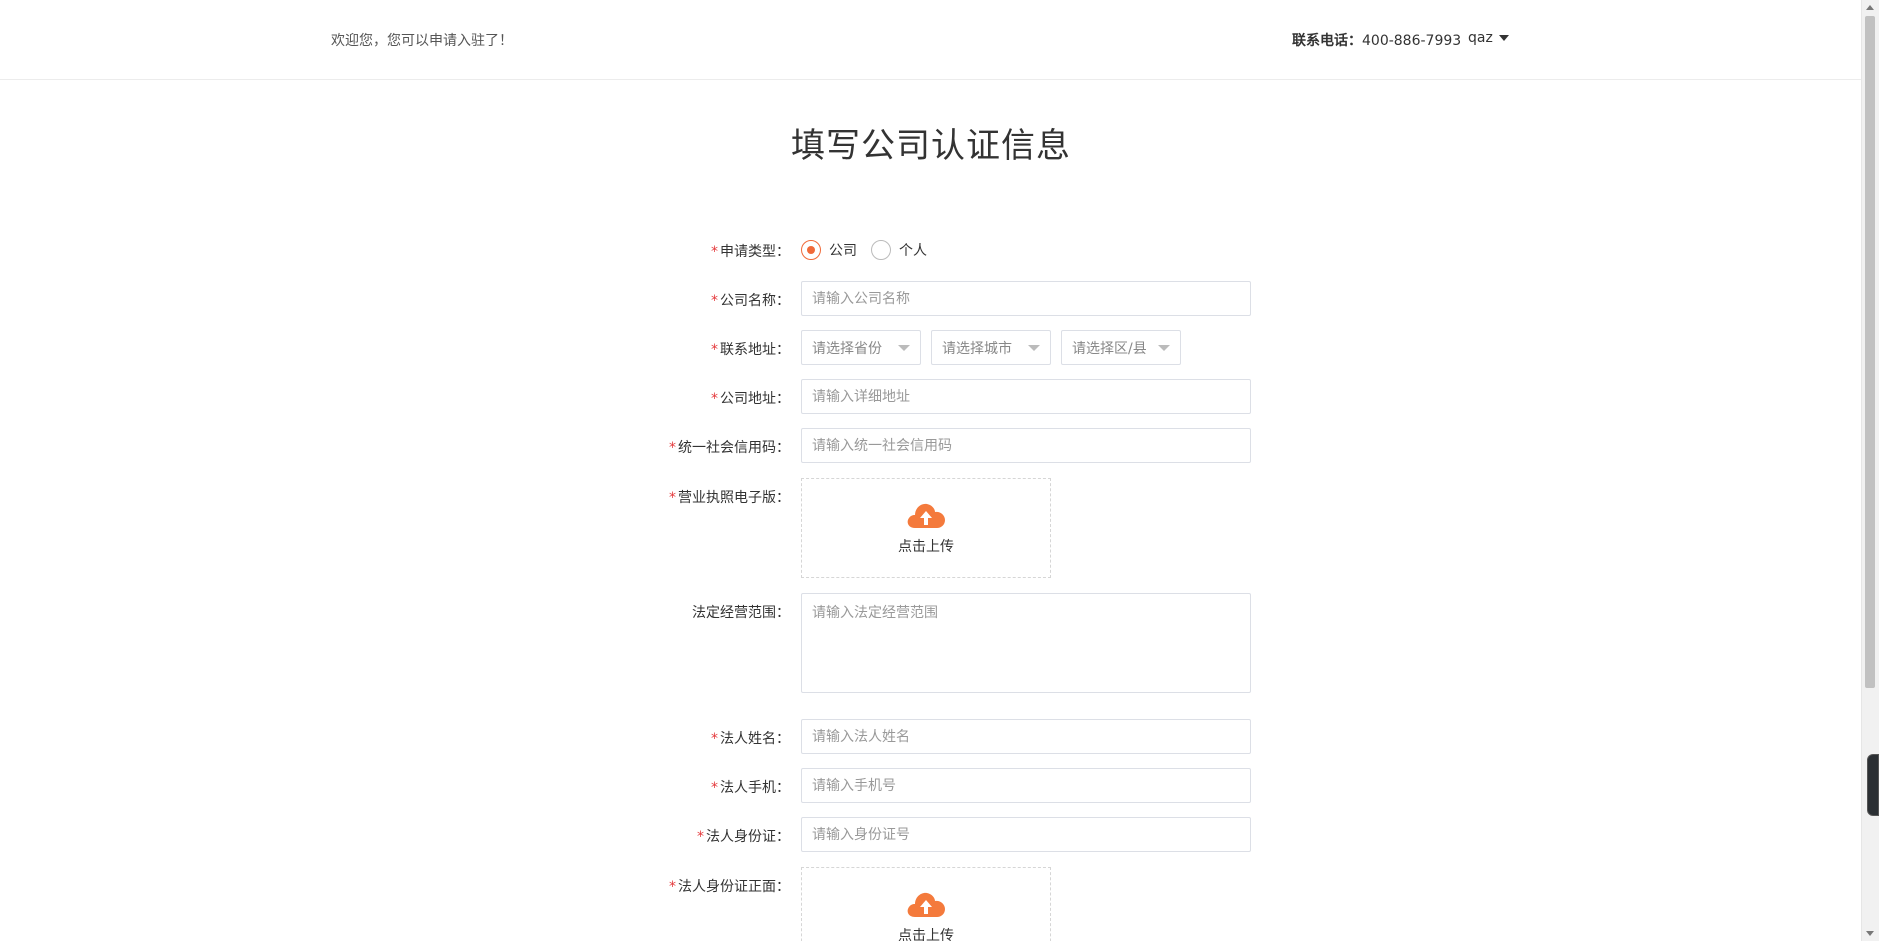  What do you see at coordinates (741, 613) in the screenshot?
I see `business-scope-label: 法定经营范围：` at bounding box center [741, 613].